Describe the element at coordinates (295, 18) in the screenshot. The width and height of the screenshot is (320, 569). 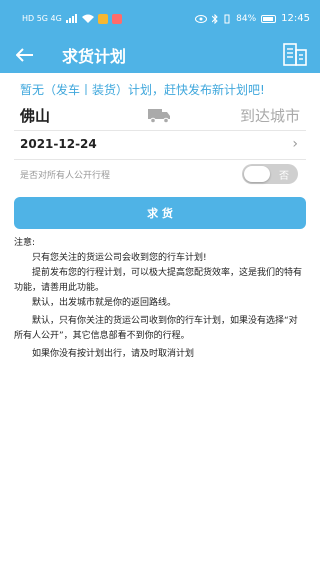
I see `clock: 12:45` at that location.